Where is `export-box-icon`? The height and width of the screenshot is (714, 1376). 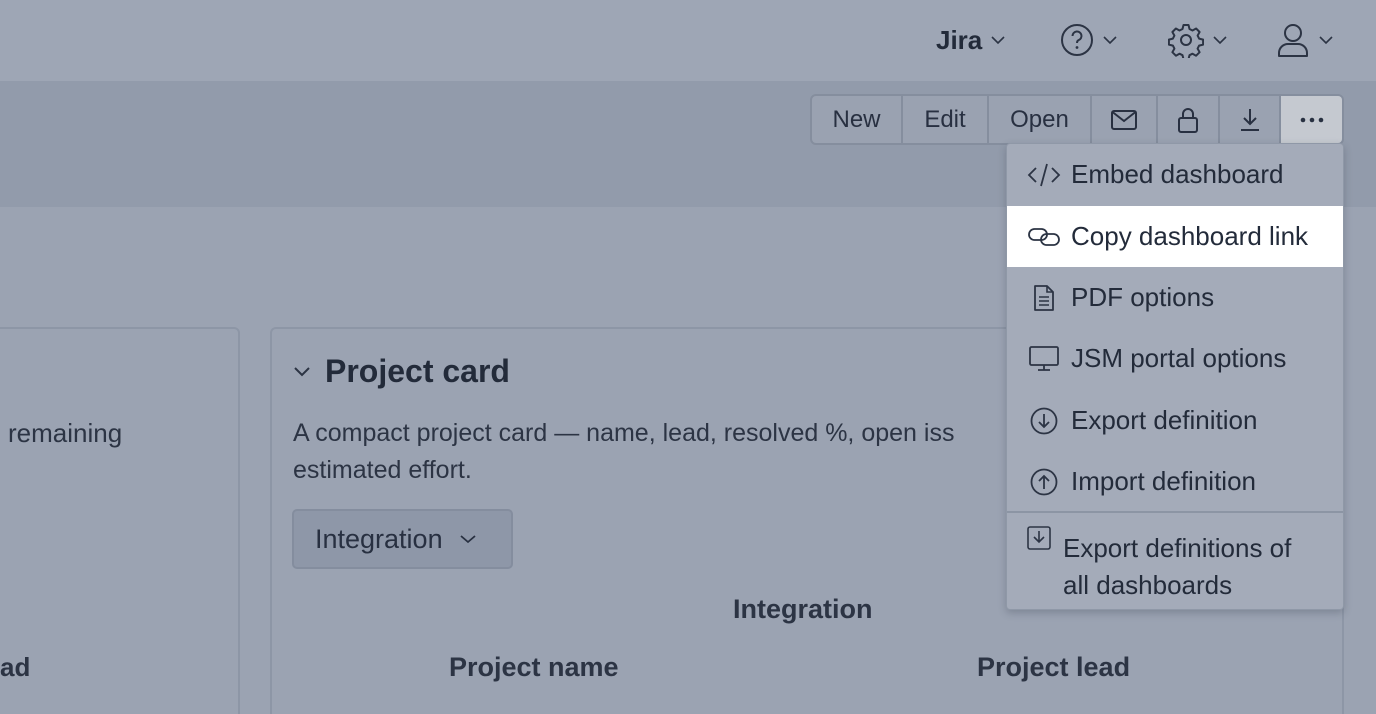
export-box-icon is located at coordinates (1039, 538).